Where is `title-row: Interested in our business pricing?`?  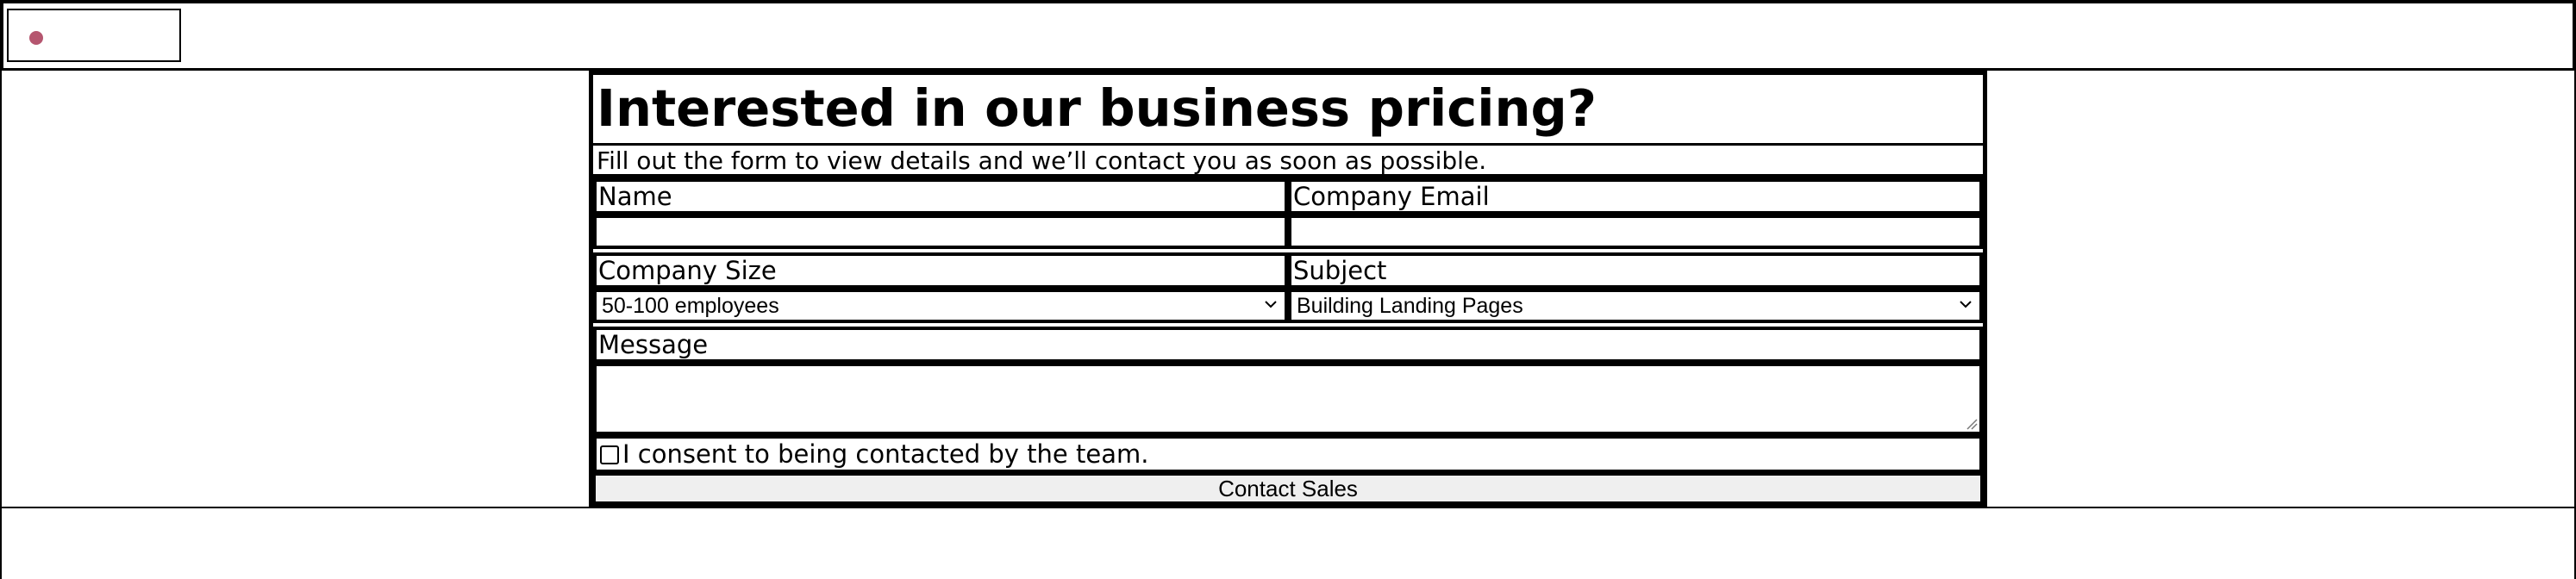 title-row: Interested in our business pricing? is located at coordinates (1288, 110).